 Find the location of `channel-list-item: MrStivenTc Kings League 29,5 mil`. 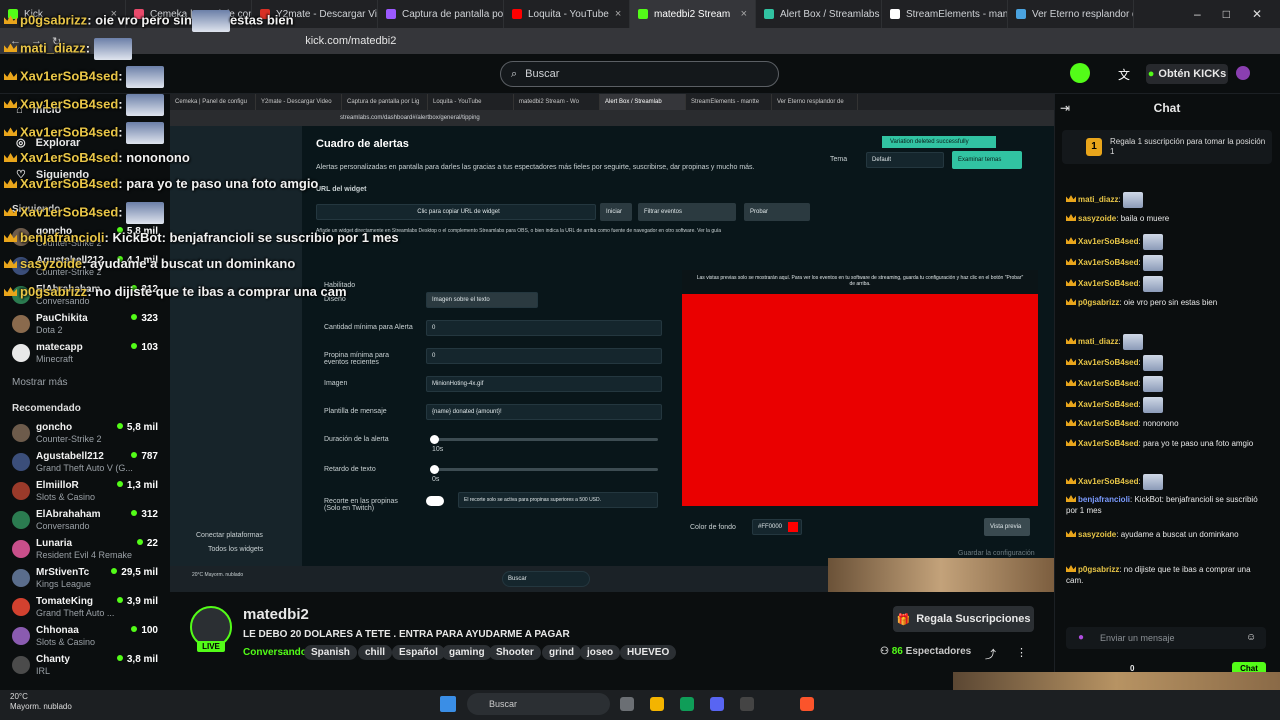

channel-list-item: MrStivenTc Kings League 29,5 mil is located at coordinates (87, 581).